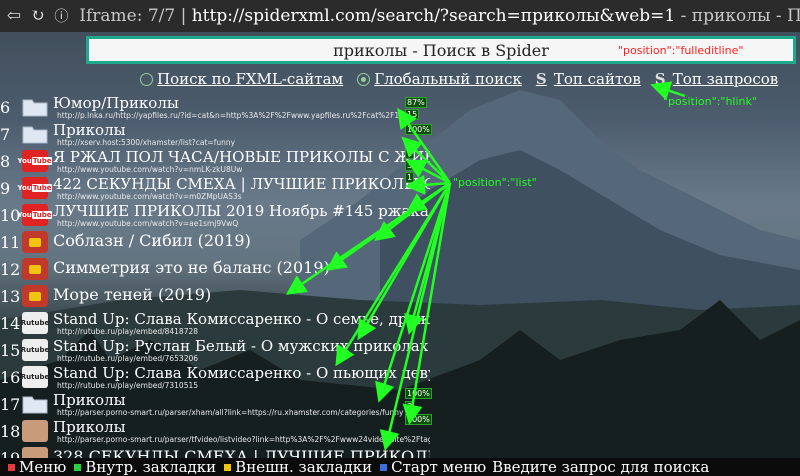 The image size is (800, 476). What do you see at coordinates (710, 101) in the screenshot?
I see `annotation-hlink: "position":"hlink"` at bounding box center [710, 101].